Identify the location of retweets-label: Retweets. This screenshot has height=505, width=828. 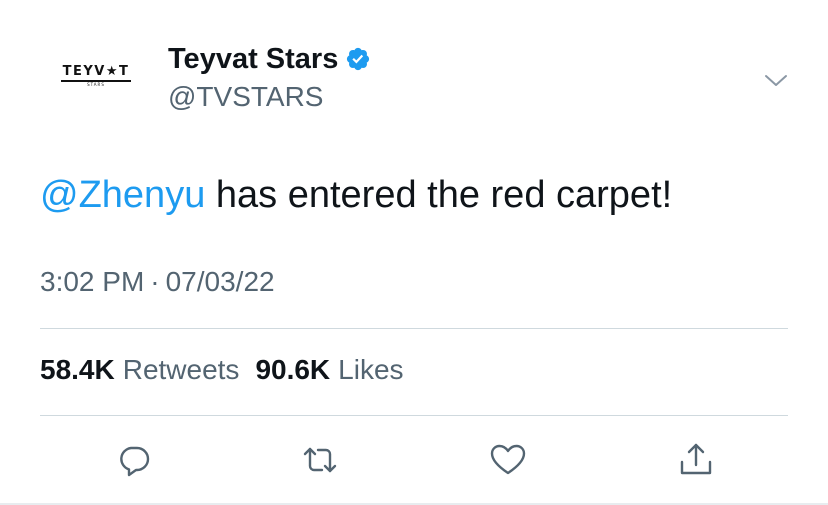
(181, 370).